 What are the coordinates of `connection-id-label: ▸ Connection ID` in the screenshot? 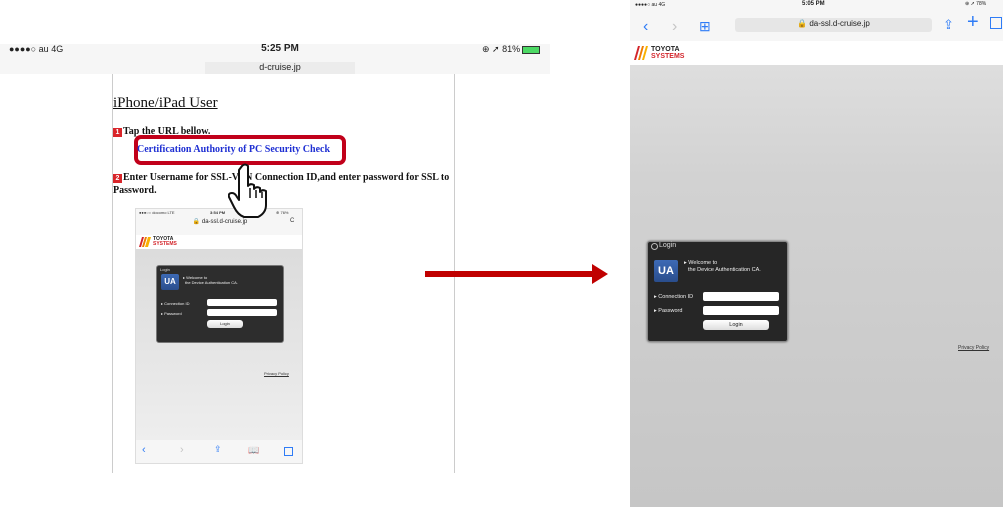 It's located at (674, 297).